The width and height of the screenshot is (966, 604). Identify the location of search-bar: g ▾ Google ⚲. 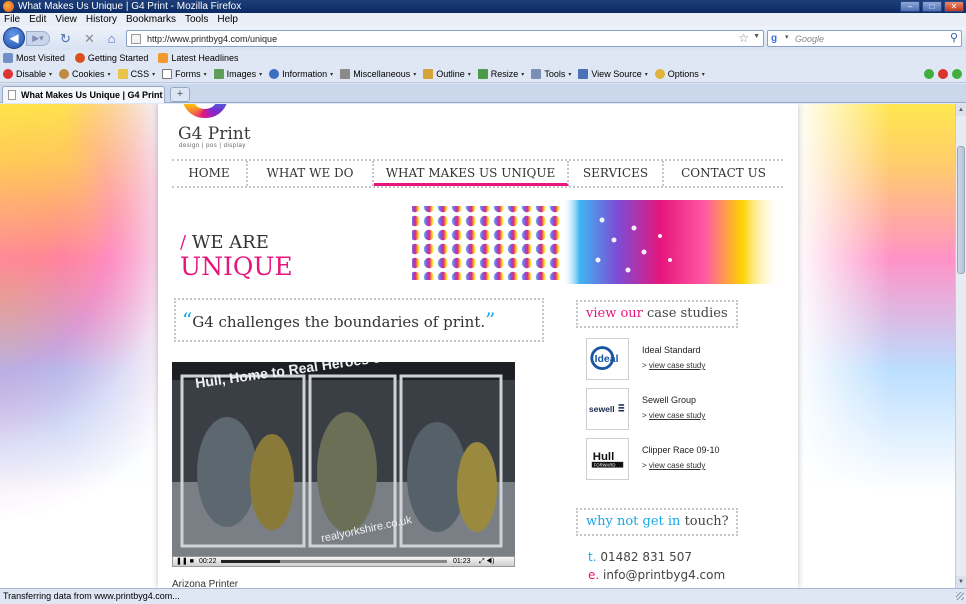
(864, 38).